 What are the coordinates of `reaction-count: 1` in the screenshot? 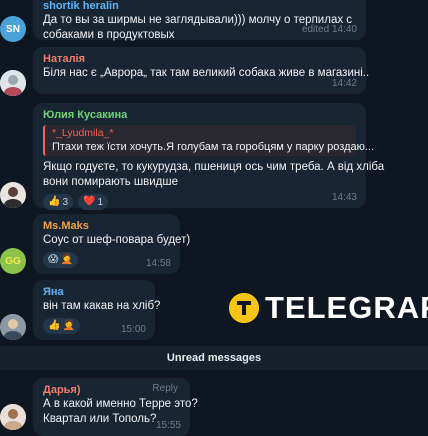 It's located at (100, 202).